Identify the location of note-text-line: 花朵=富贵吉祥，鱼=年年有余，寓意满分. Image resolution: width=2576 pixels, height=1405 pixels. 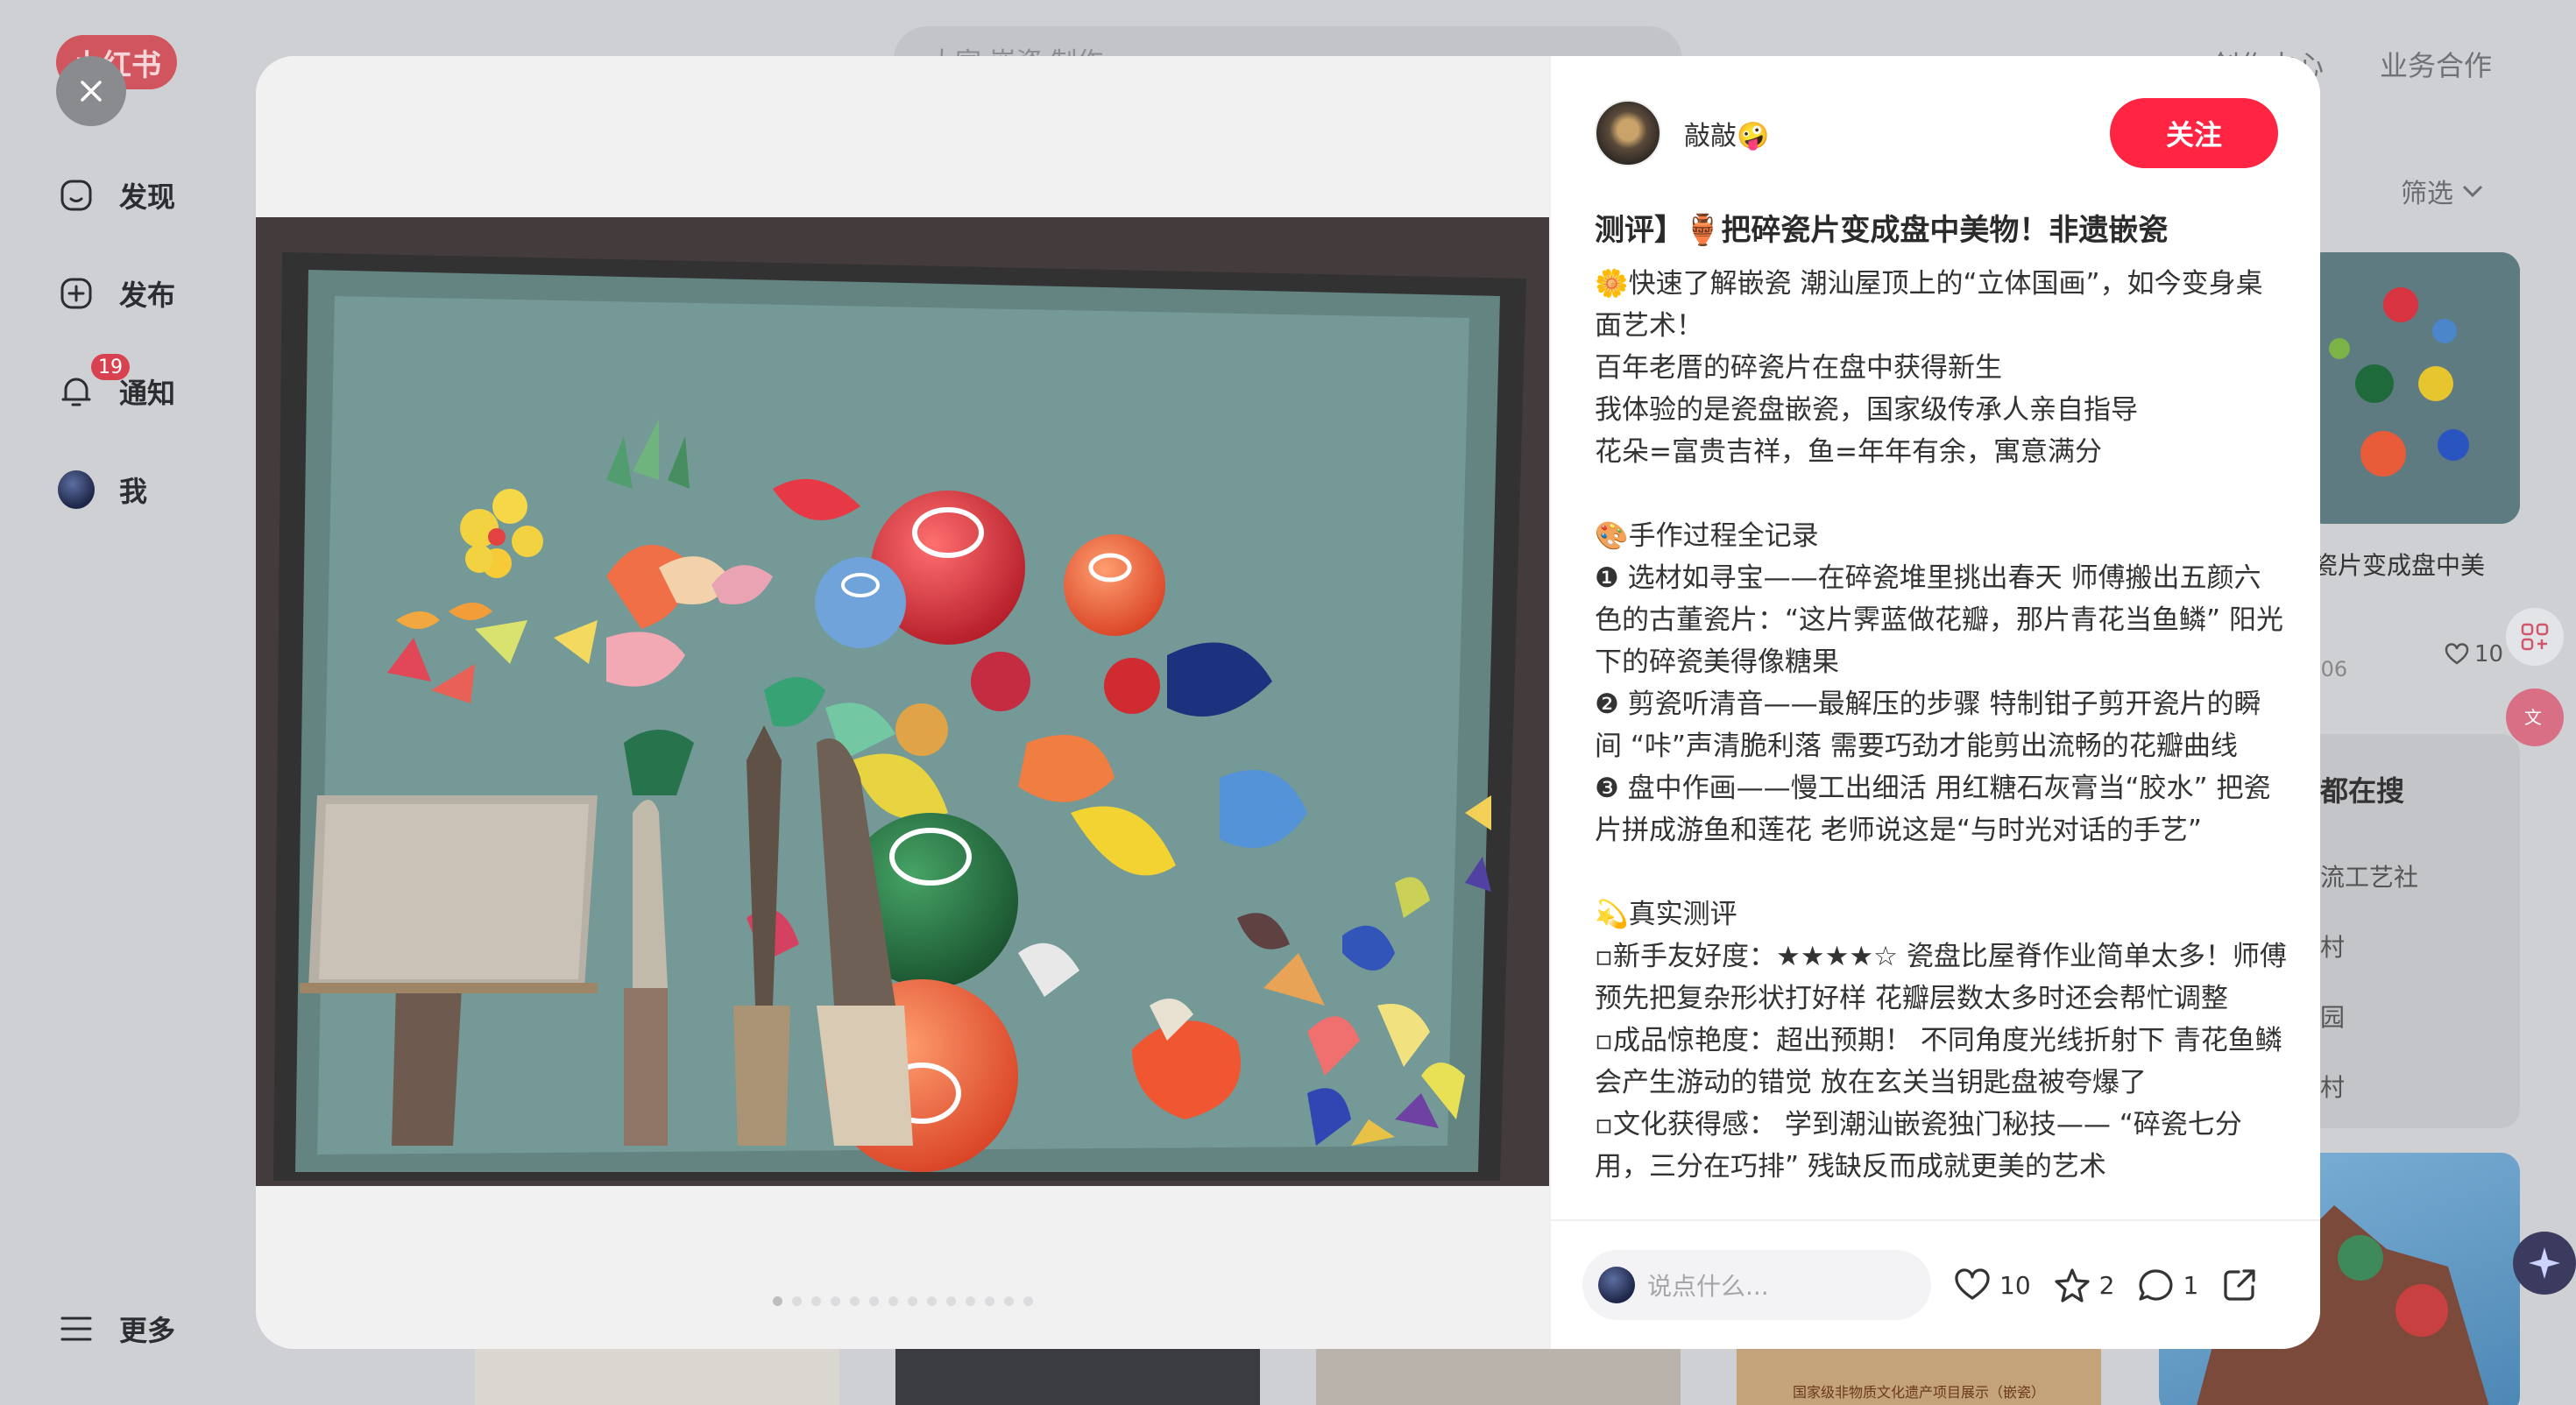
(1848, 452).